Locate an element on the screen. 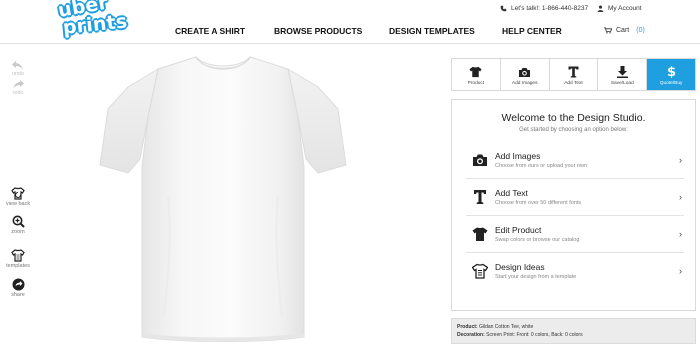 Image resolution: width=700 pixels, height=344 pixels. tab-add-text: Add Text is located at coordinates (574, 74).